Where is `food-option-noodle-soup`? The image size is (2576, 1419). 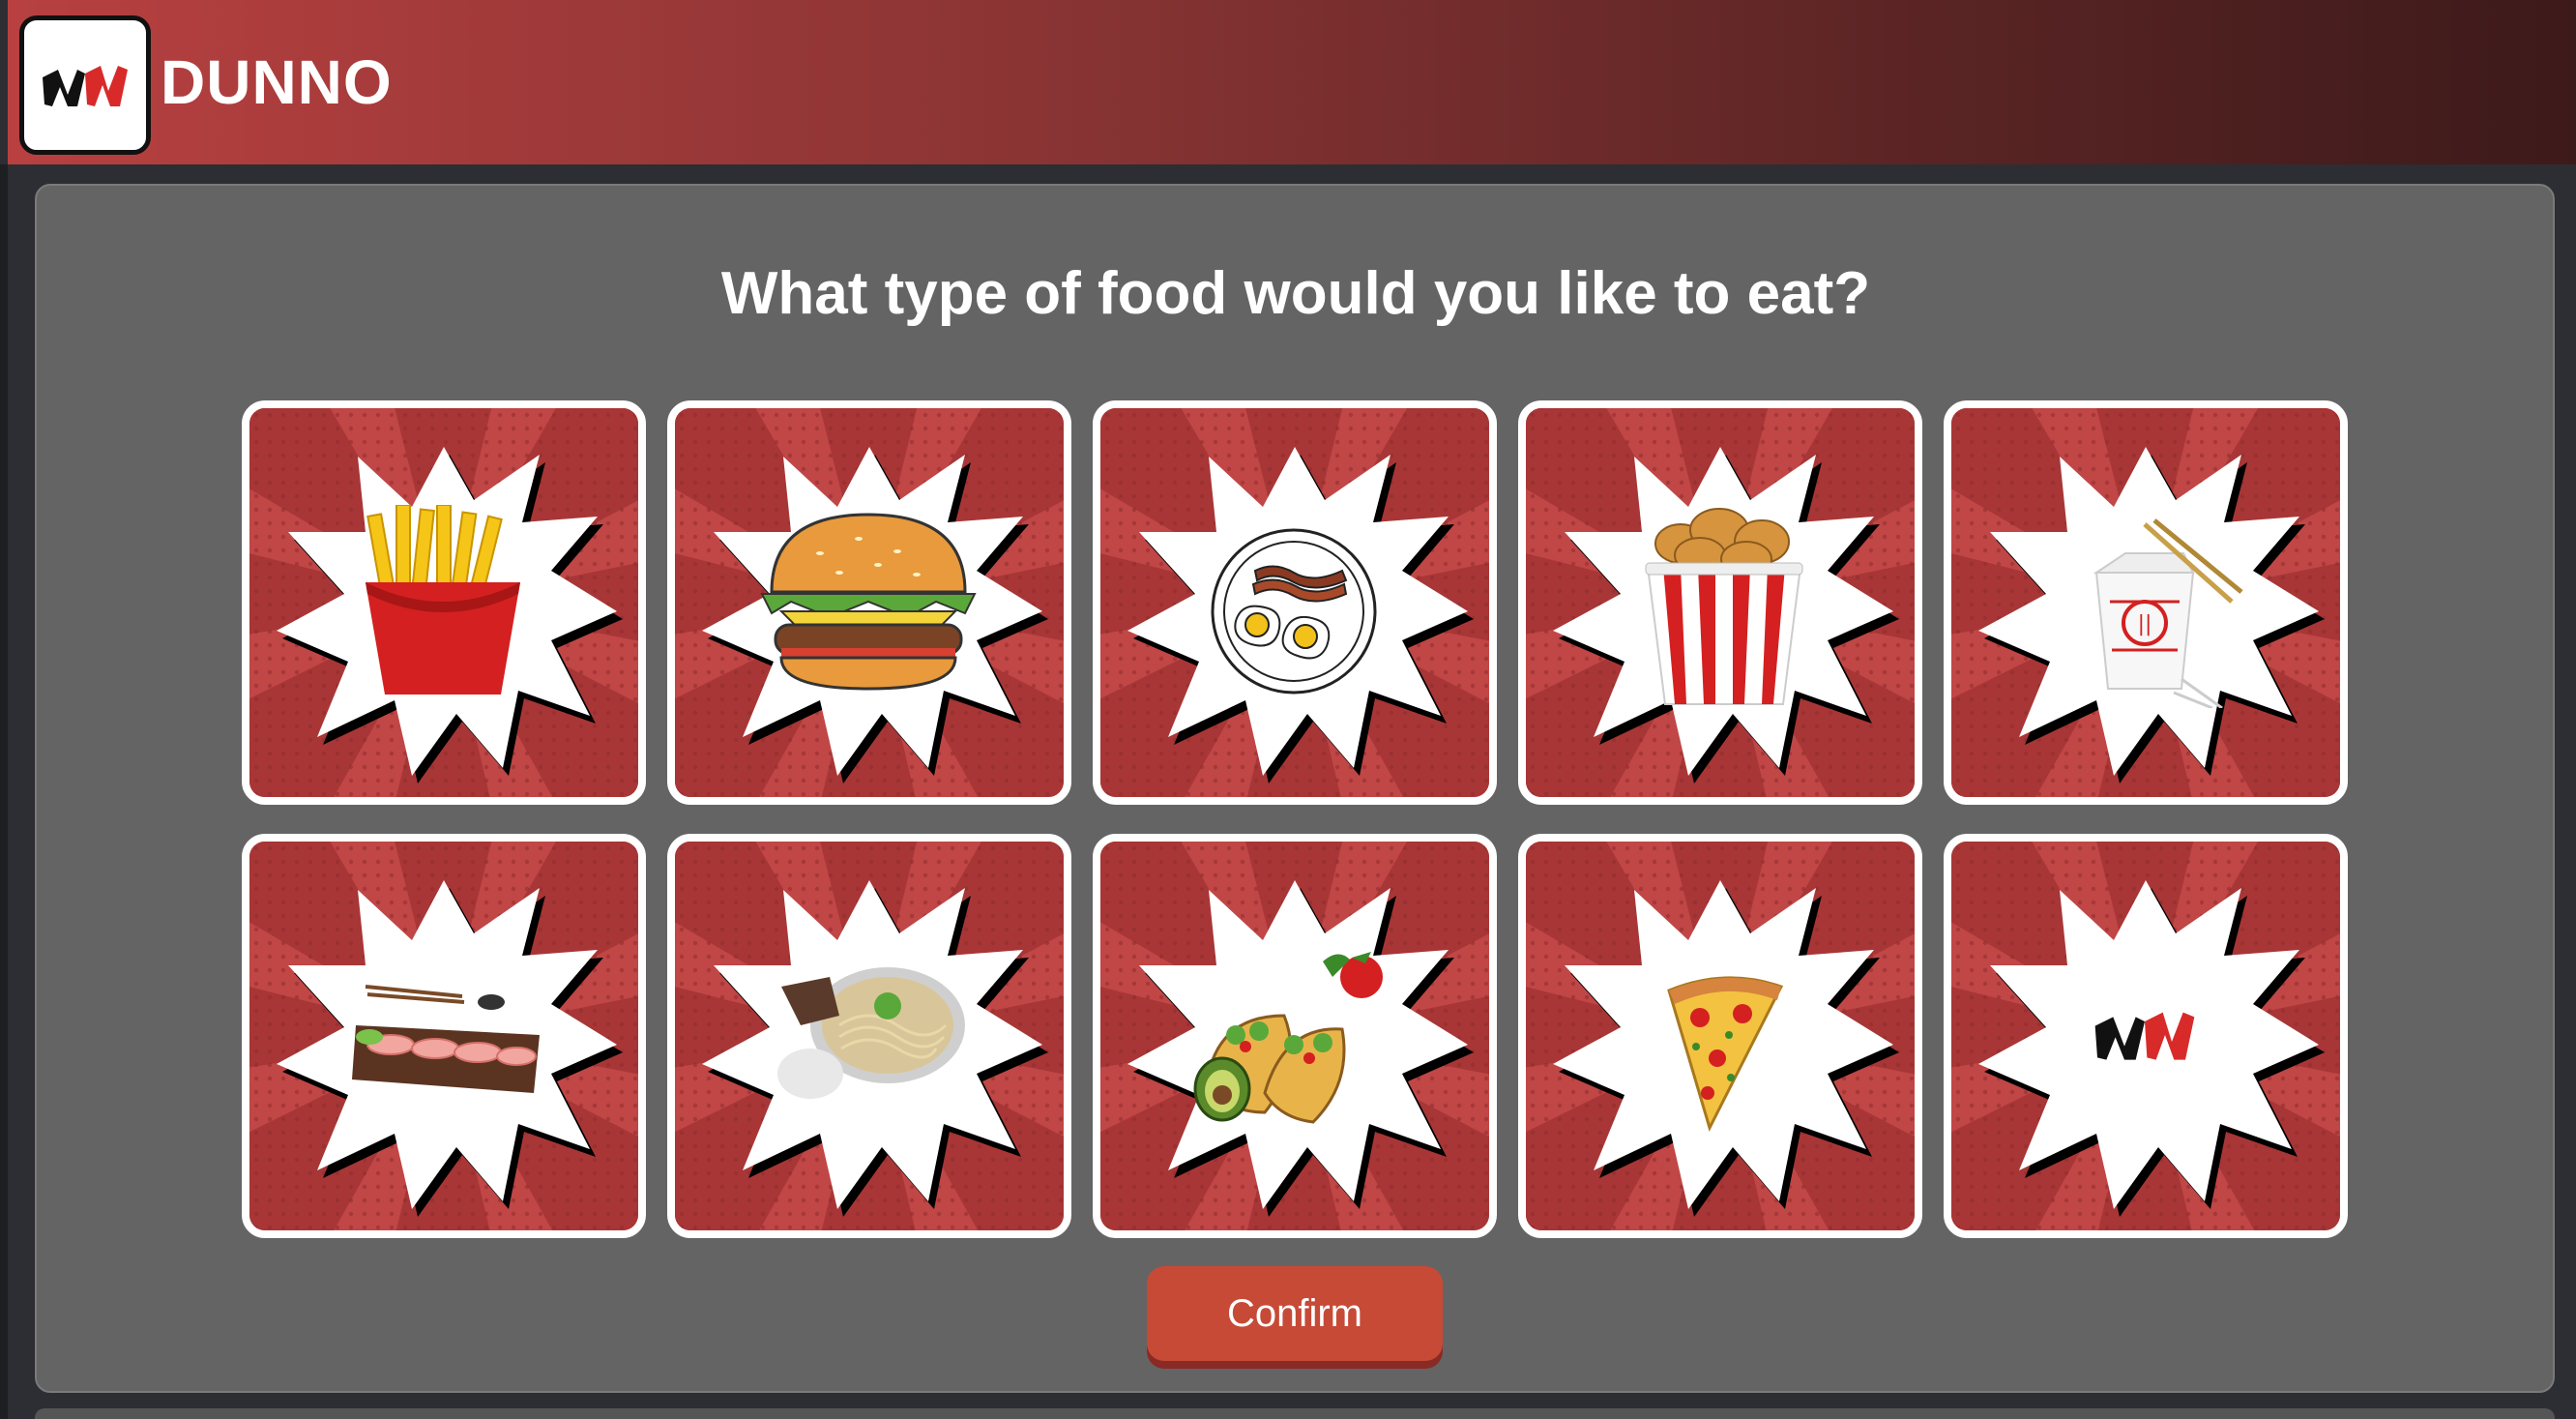
food-option-noodle-soup is located at coordinates (869, 1036).